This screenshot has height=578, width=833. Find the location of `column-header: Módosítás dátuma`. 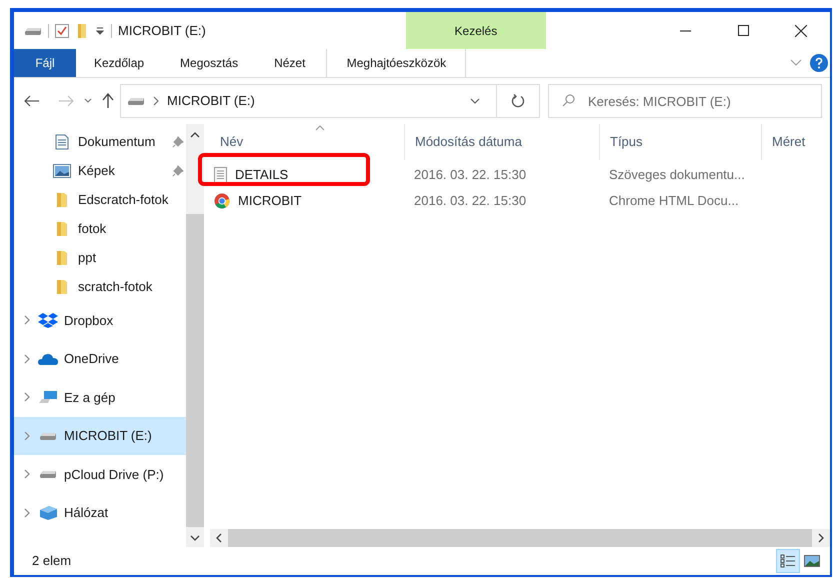

column-header: Módosítás dátuma is located at coordinates (501, 142).